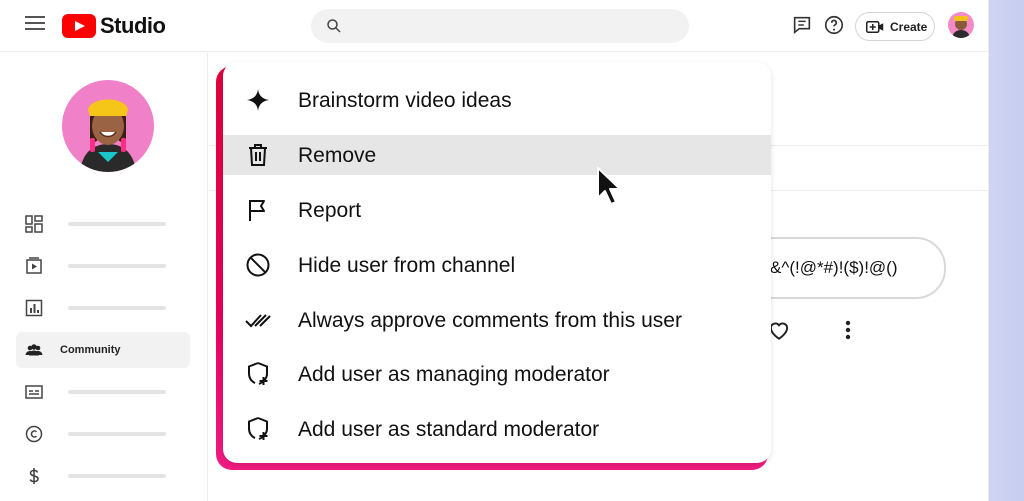 The height and width of the screenshot is (501, 1024). What do you see at coordinates (258, 155) in the screenshot?
I see `trash-icon` at bounding box center [258, 155].